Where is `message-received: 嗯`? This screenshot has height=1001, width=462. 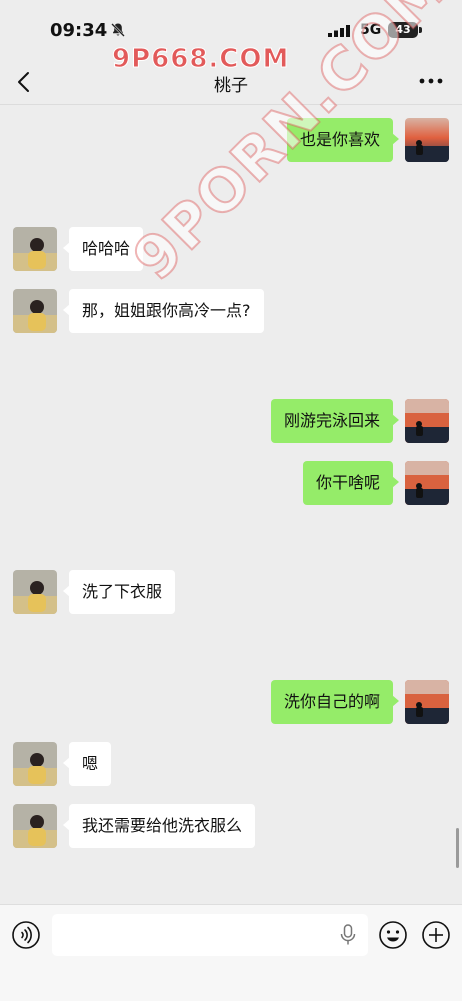 message-received: 嗯 is located at coordinates (62, 764).